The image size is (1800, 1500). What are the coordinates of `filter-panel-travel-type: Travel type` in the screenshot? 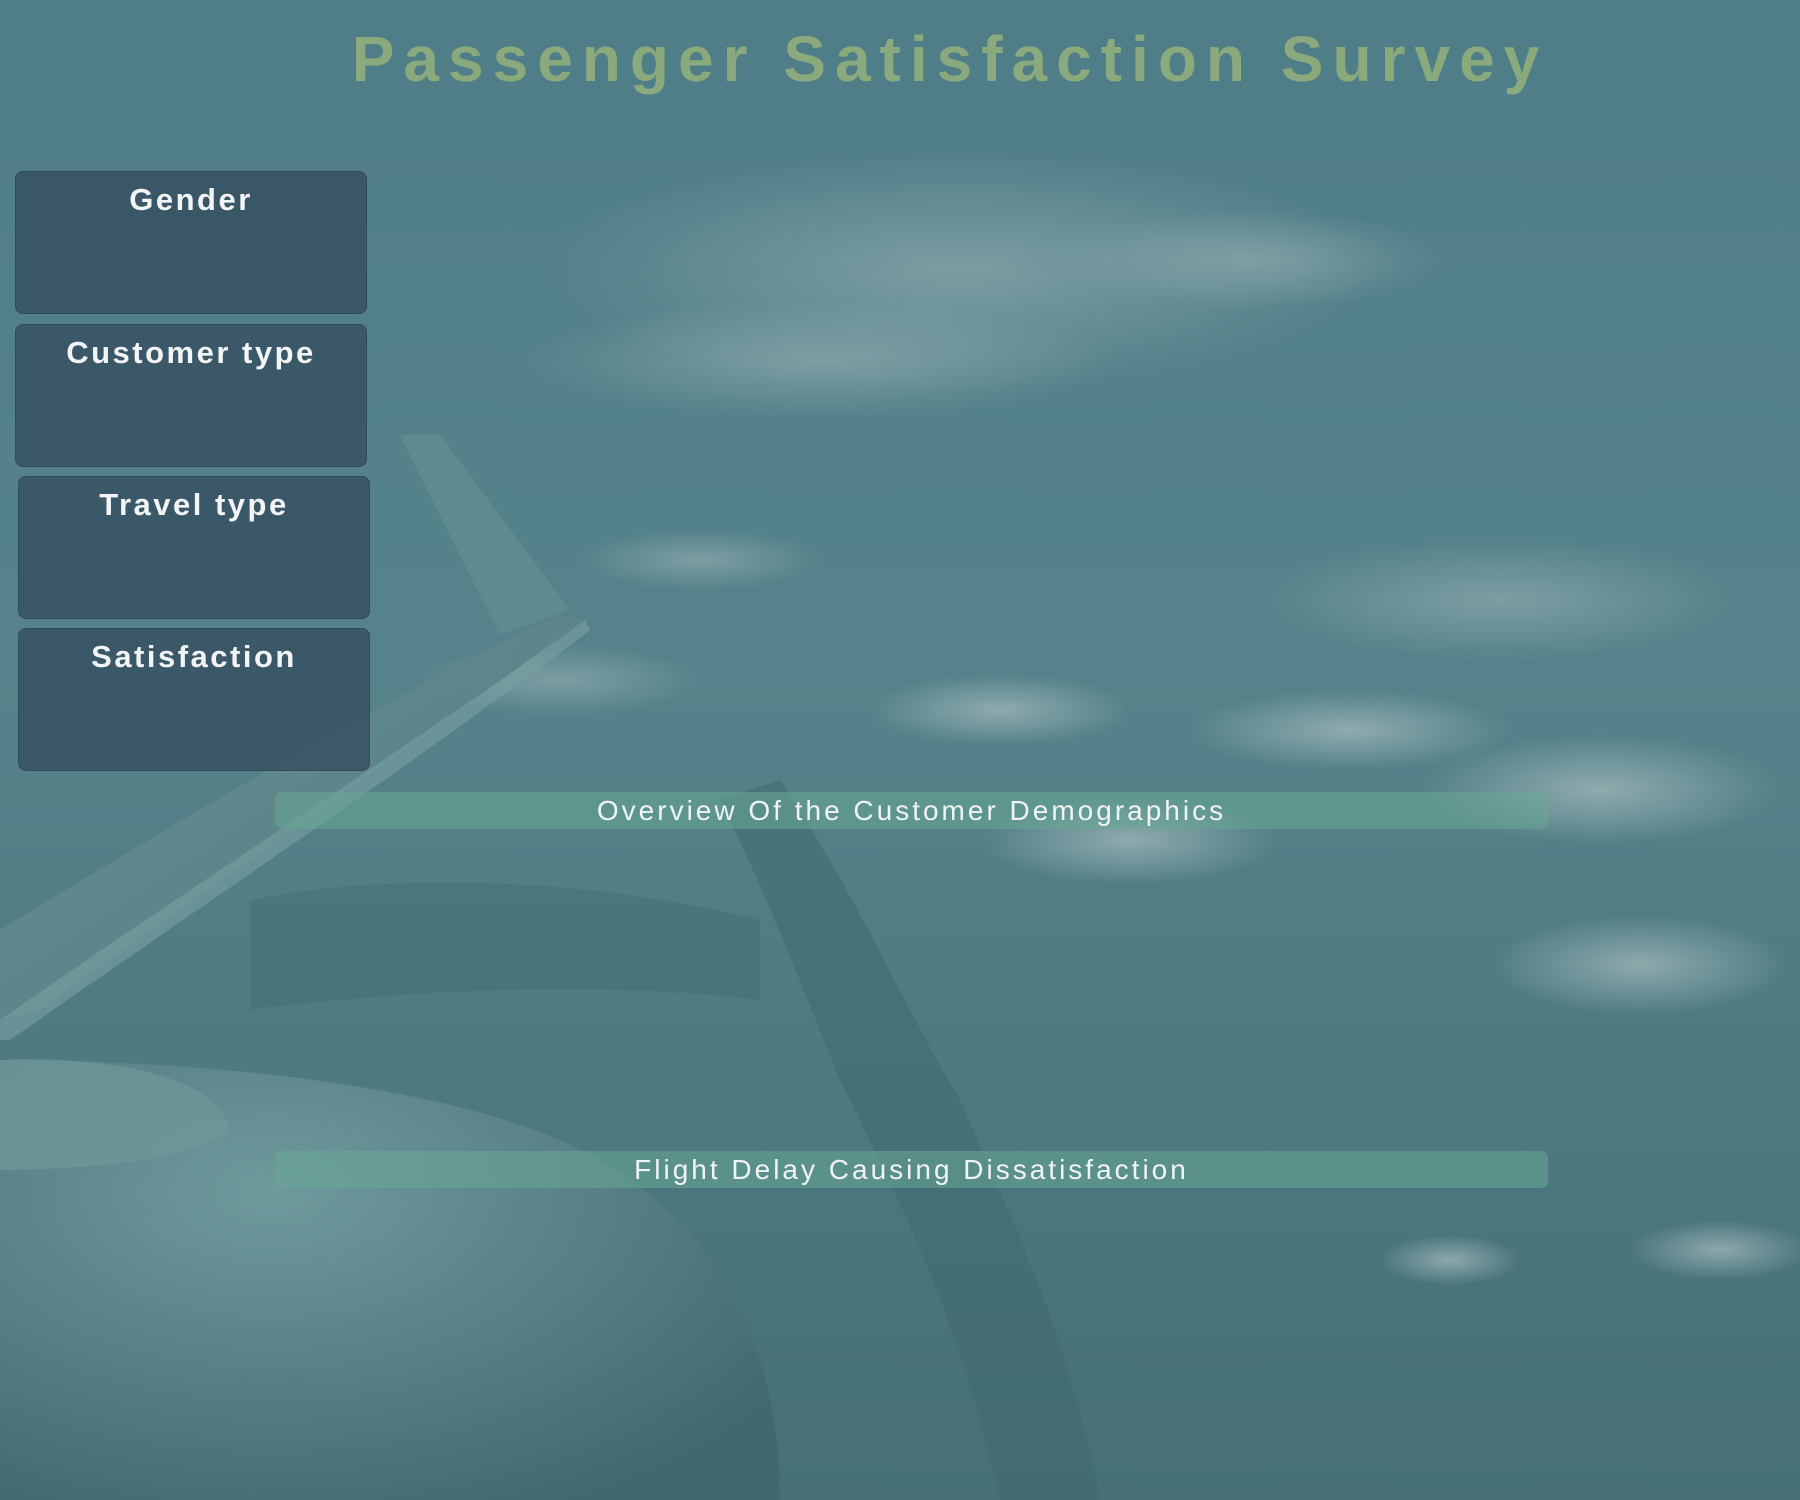 It's located at (194, 547).